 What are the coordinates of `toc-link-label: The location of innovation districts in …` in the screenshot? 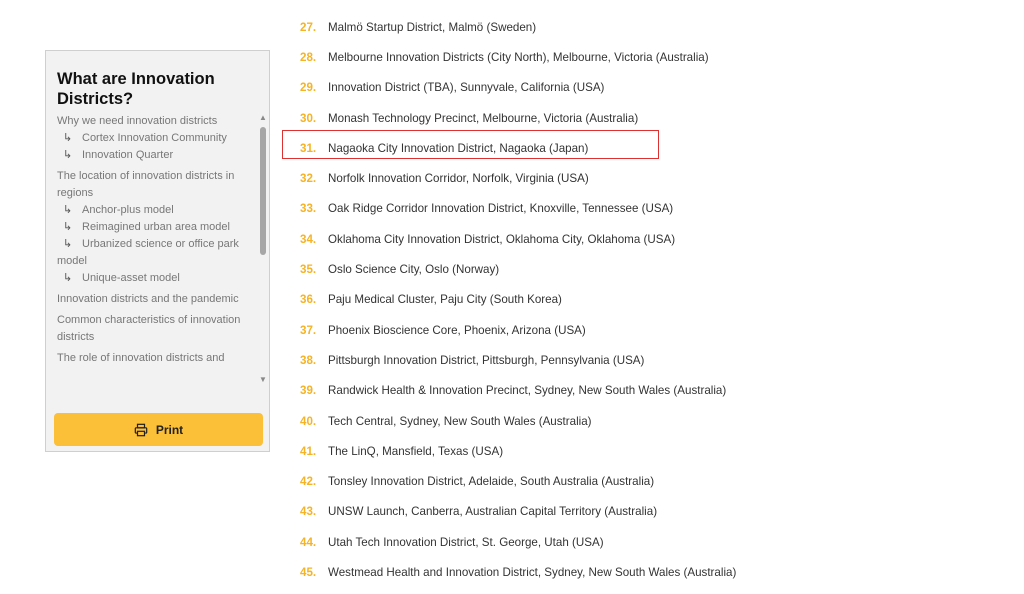 It's located at (146, 184).